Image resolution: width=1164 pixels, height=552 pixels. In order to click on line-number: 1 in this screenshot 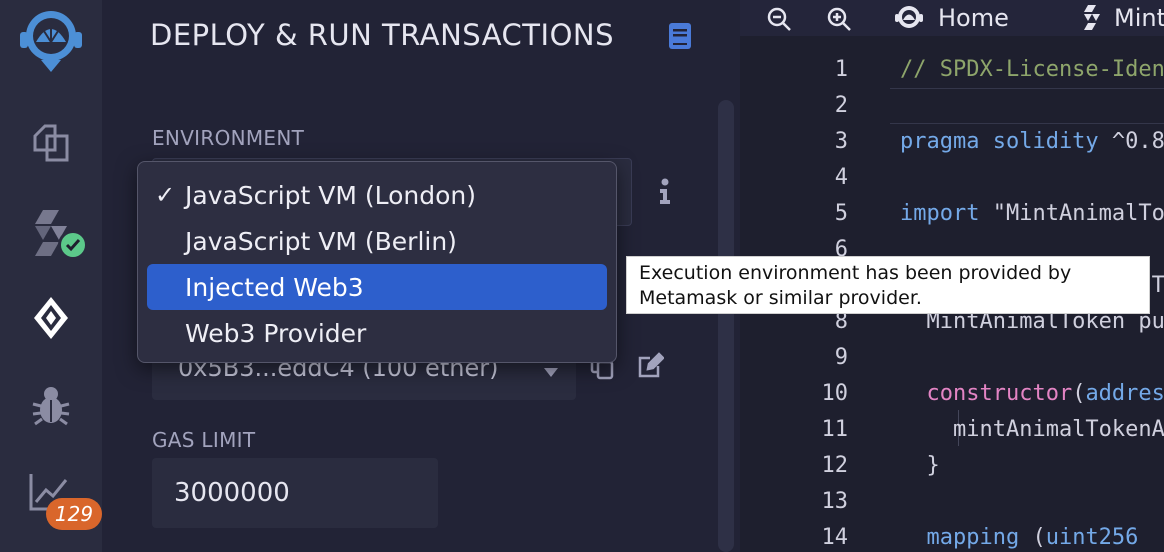, I will do `click(841, 69)`.